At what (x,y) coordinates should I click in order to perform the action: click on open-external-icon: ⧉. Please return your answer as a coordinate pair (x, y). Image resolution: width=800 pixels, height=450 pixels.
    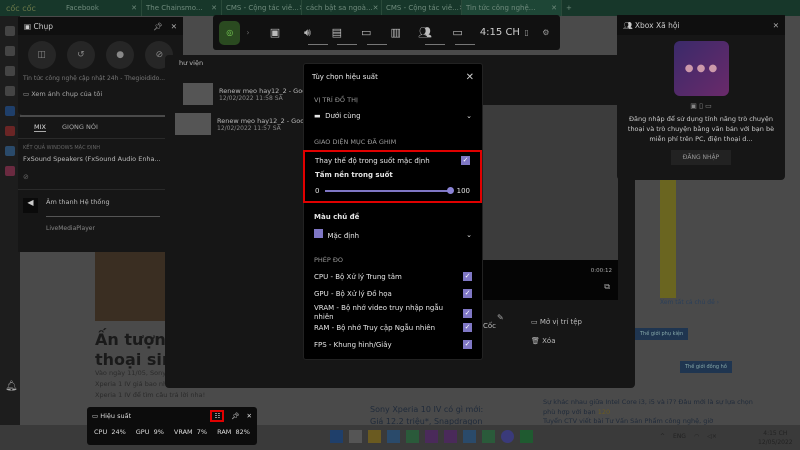
    Looking at the image, I should click on (607, 287).